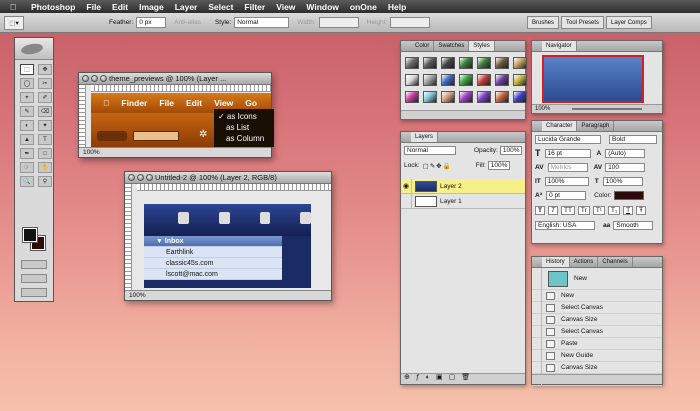 The height and width of the screenshot is (411, 700). Describe the element at coordinates (45, 139) in the screenshot. I see `type-tool-icon: T` at that location.